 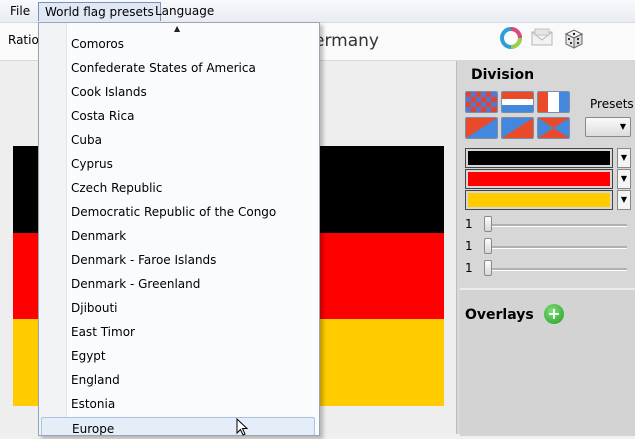 I want to click on menu-item: Djibouti, so click(x=178, y=308).